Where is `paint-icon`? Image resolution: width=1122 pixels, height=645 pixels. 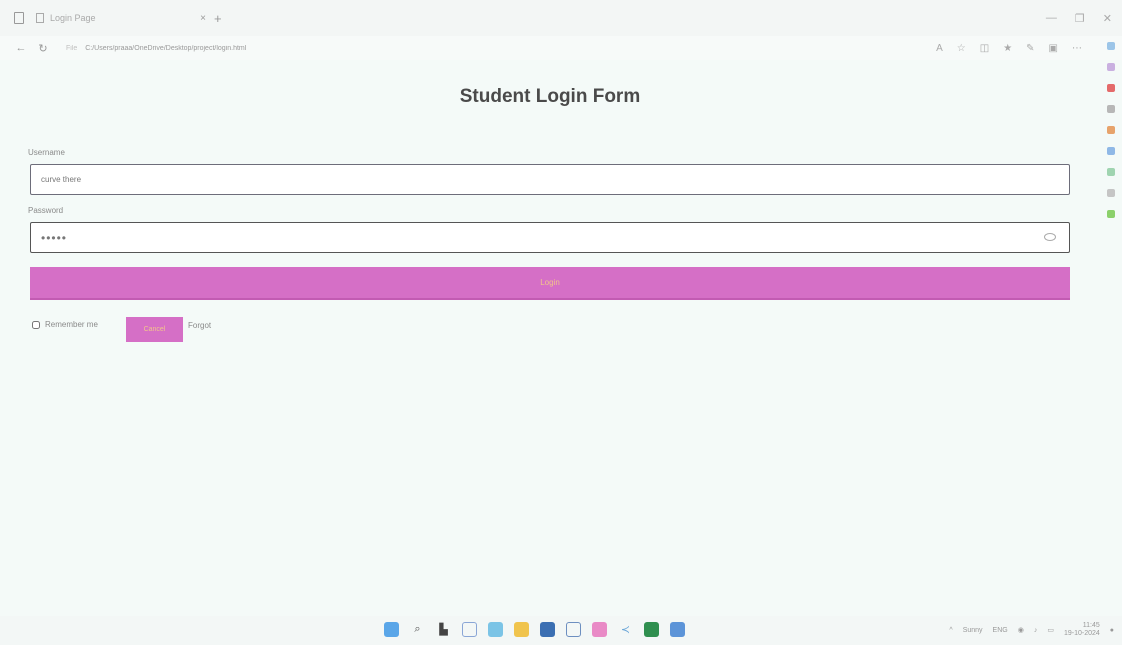
paint-icon is located at coordinates (599, 629).